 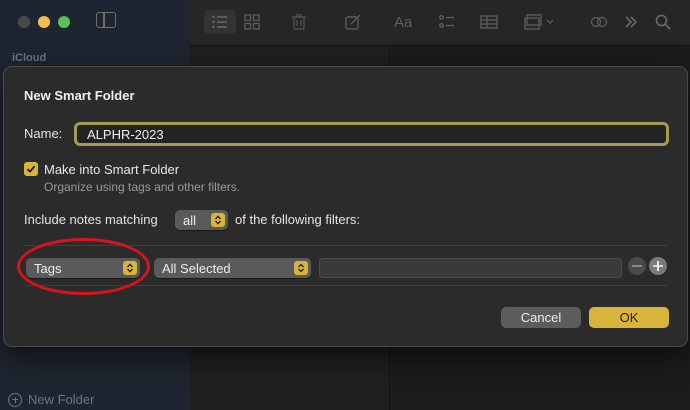 What do you see at coordinates (196, 268) in the screenshot?
I see `filter-condition-value: All Selected` at bounding box center [196, 268].